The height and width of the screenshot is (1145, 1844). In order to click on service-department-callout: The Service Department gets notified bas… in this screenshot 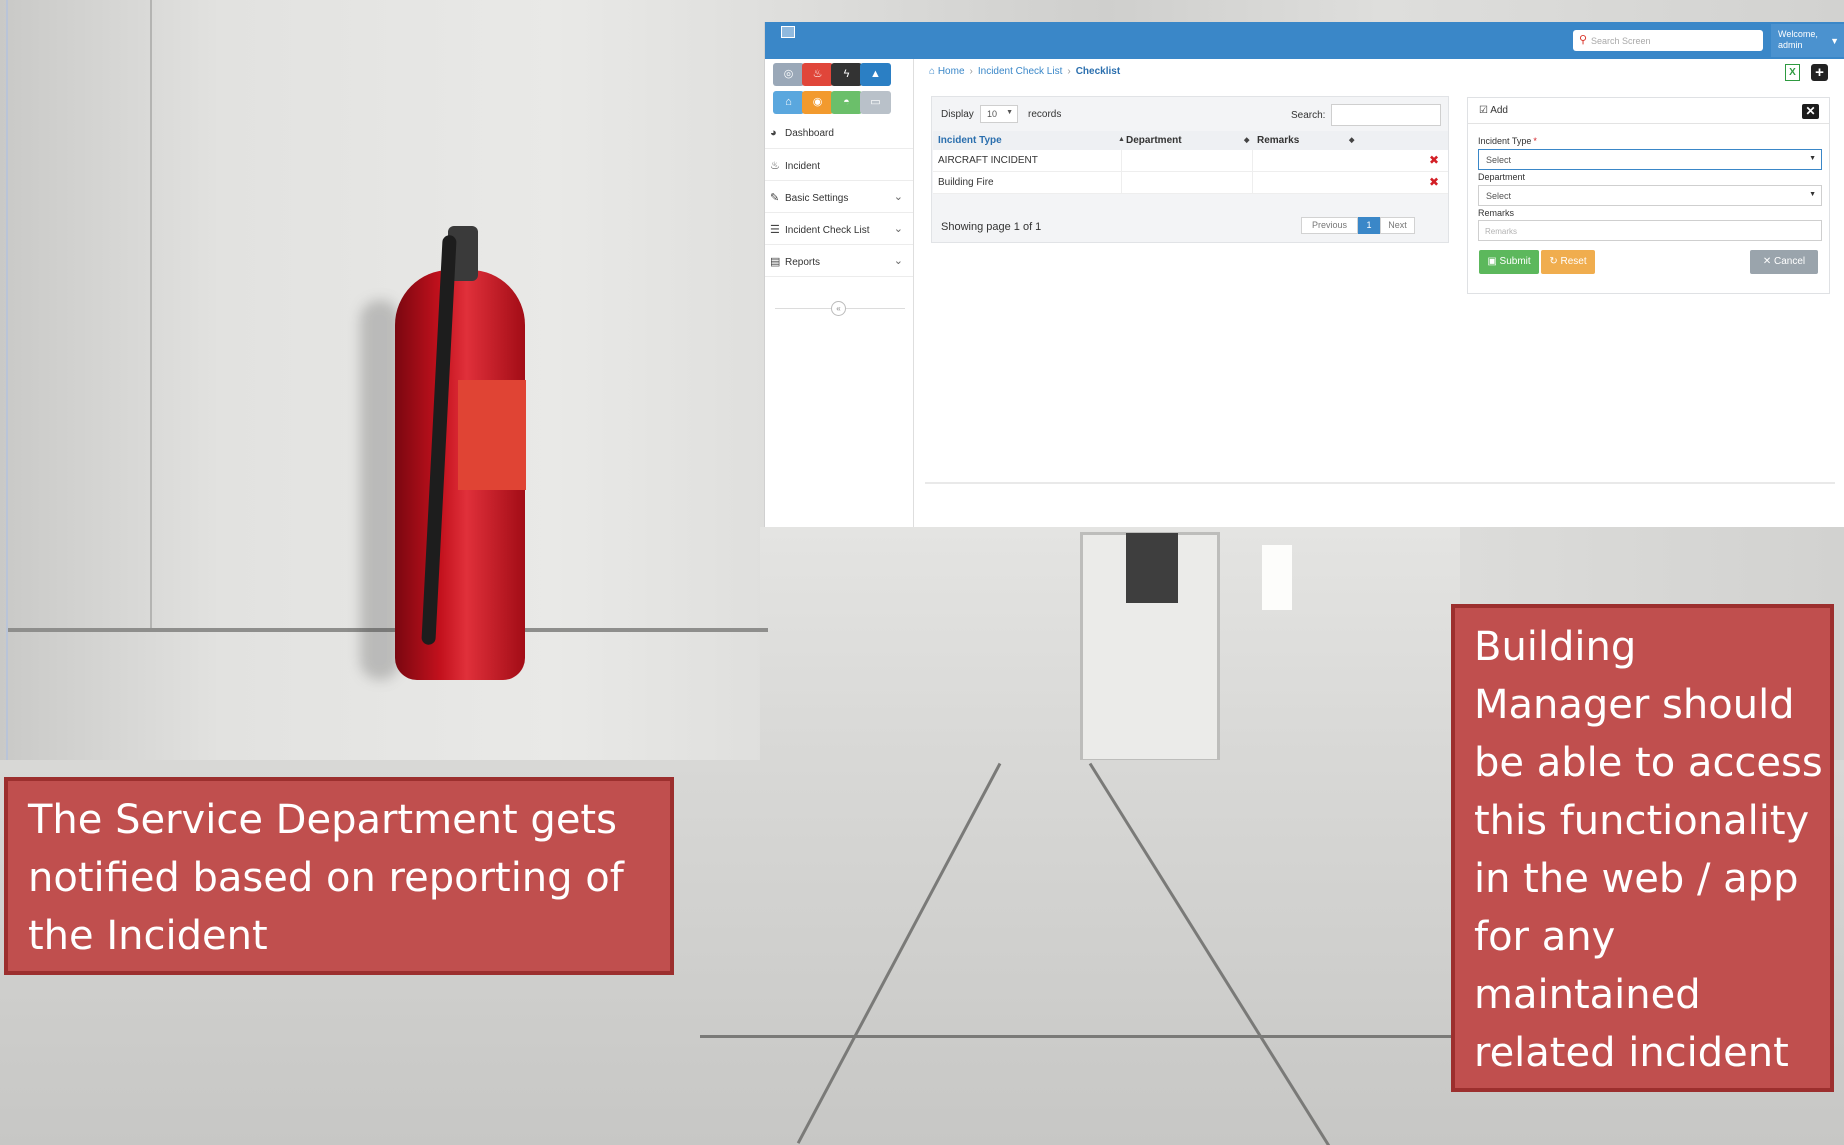, I will do `click(339, 876)`.